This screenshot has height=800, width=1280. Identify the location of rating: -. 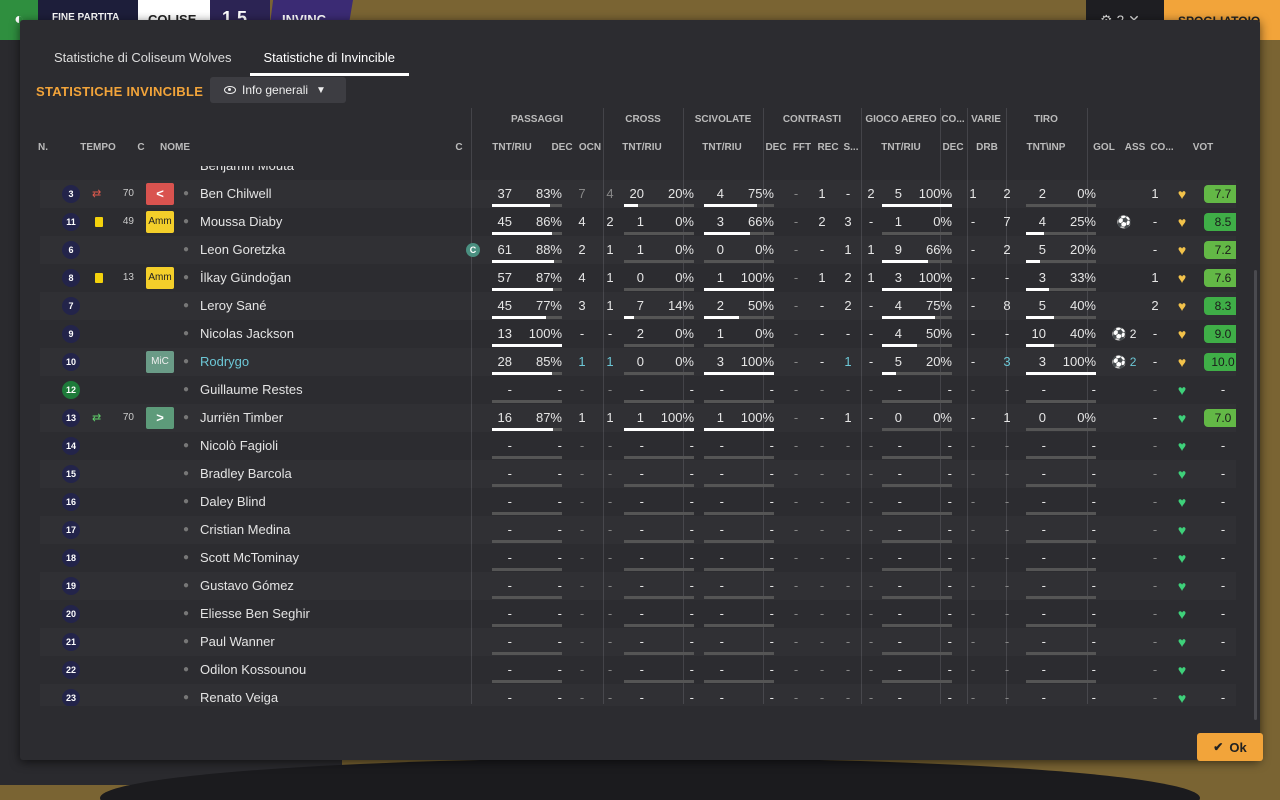
(1223, 473).